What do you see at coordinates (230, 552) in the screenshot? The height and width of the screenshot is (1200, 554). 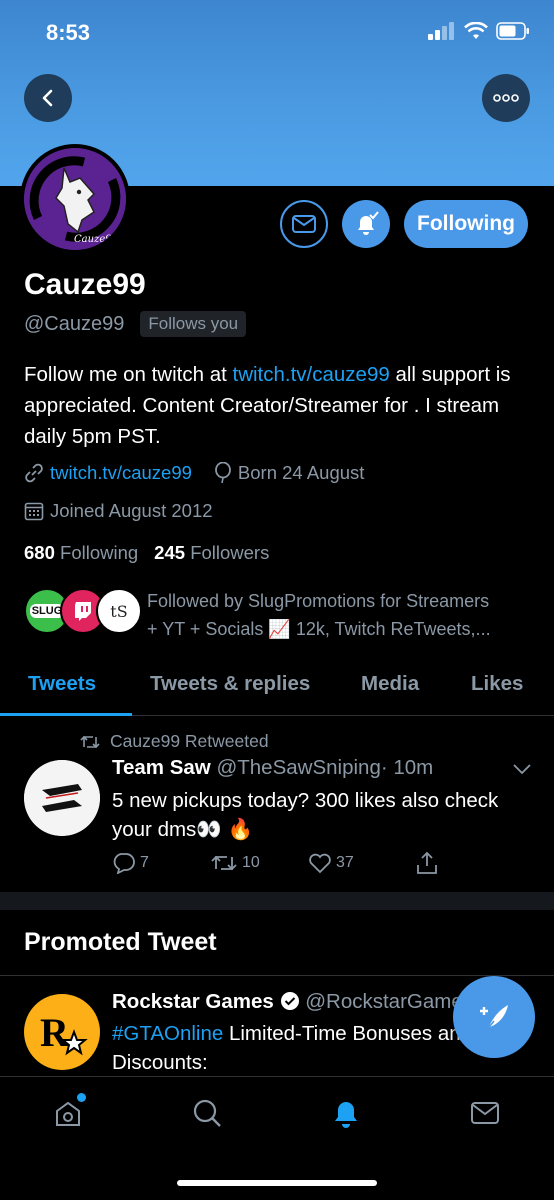 I see `followers-label: Followers` at bounding box center [230, 552].